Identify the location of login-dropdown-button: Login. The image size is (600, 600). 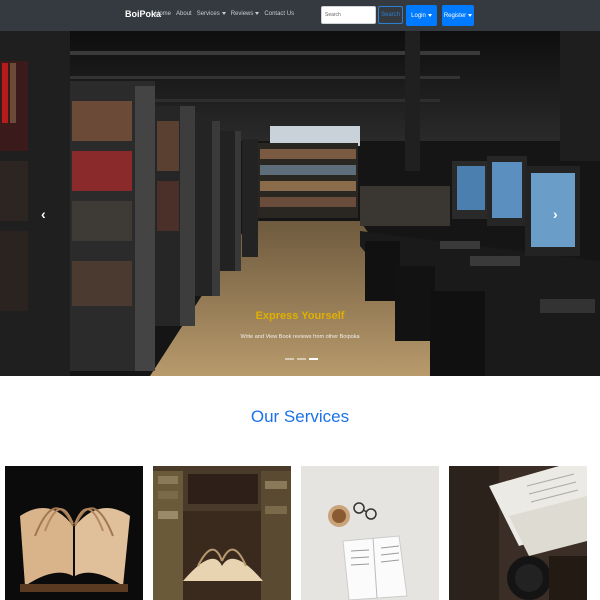
(421, 15).